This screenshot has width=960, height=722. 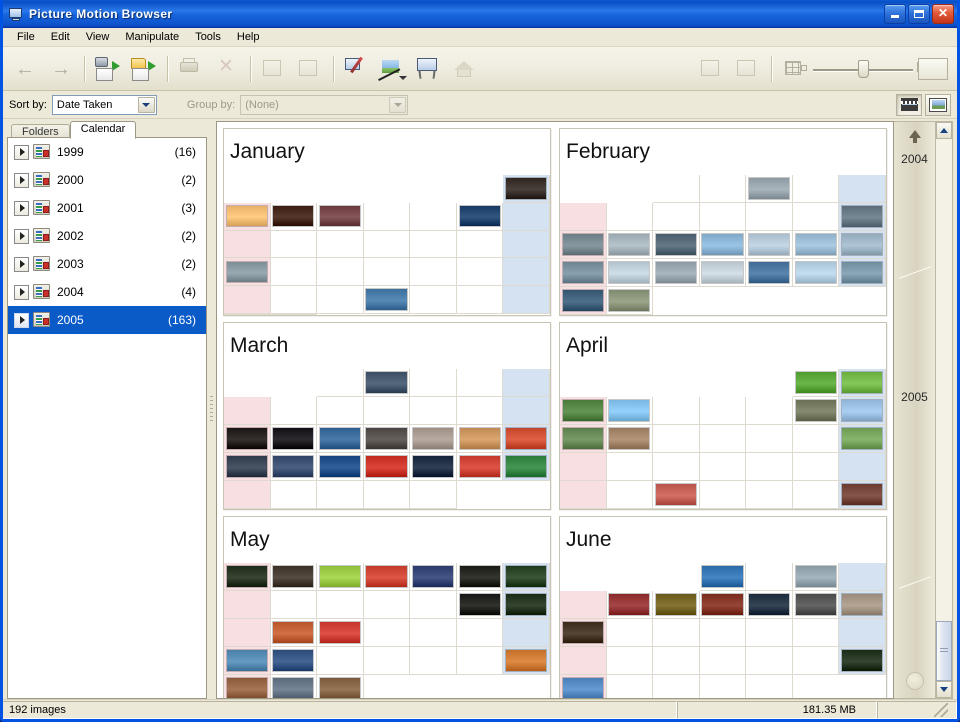 I want to click on import-from-folder-button, so click(x=144, y=69).